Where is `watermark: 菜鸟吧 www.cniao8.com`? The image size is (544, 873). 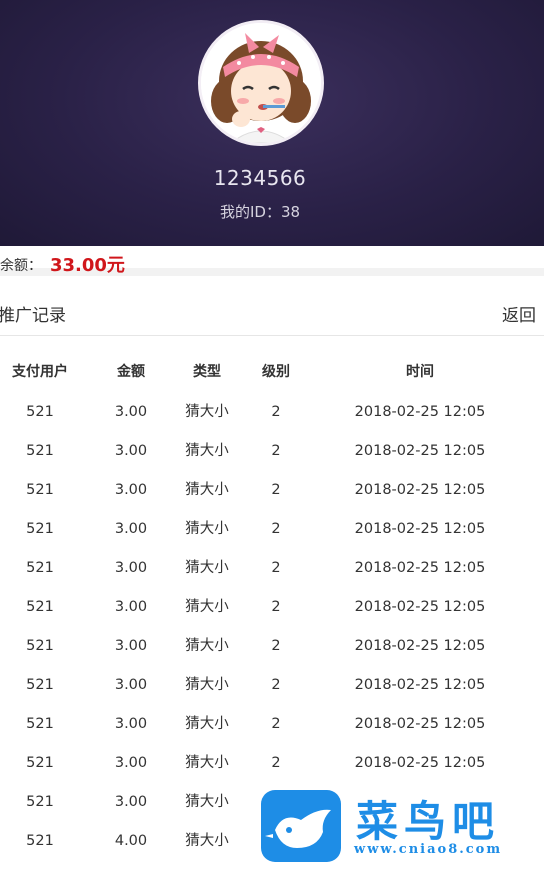 watermark: 菜鸟吧 www.cniao8.com is located at coordinates (400, 825).